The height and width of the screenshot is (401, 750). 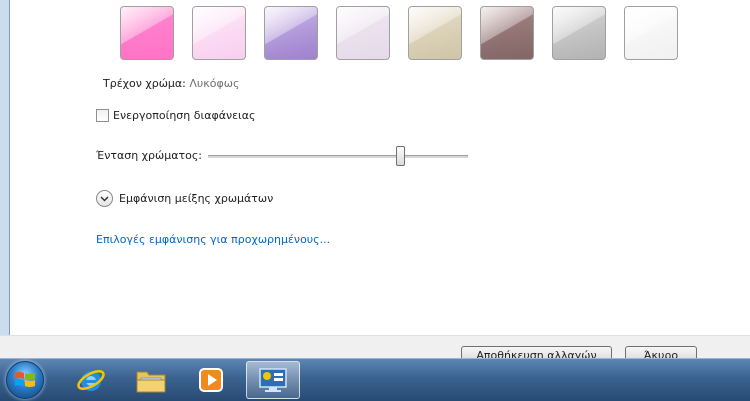 What do you see at coordinates (5, 167) in the screenshot?
I see `window-left-frame` at bounding box center [5, 167].